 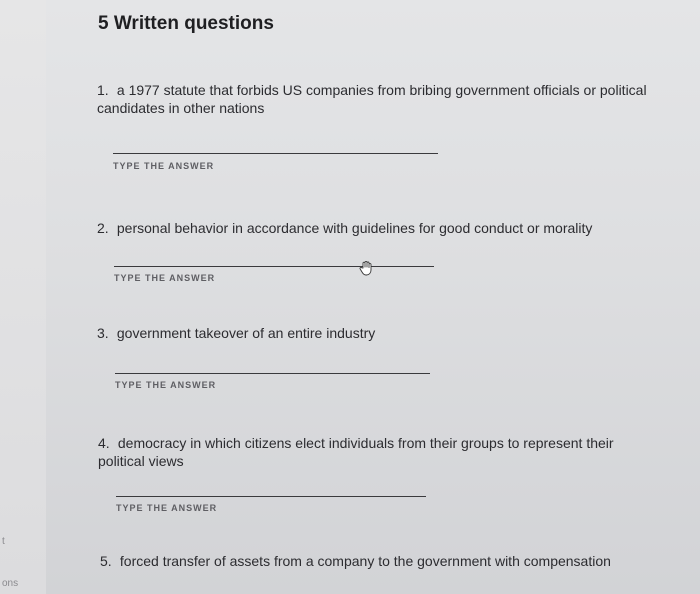 What do you see at coordinates (103, 333) in the screenshot?
I see `question-number: 3.` at bounding box center [103, 333].